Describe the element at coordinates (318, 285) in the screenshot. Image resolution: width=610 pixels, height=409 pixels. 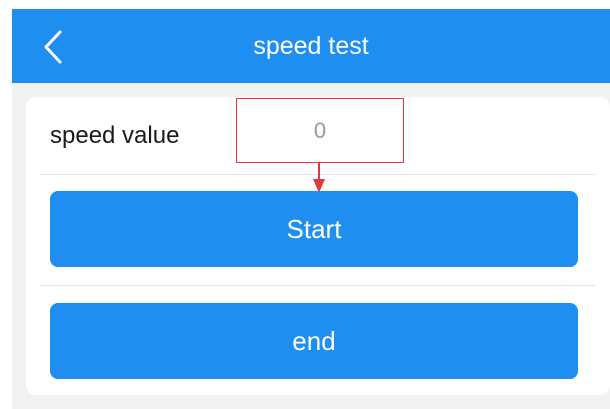
I see `divider` at that location.